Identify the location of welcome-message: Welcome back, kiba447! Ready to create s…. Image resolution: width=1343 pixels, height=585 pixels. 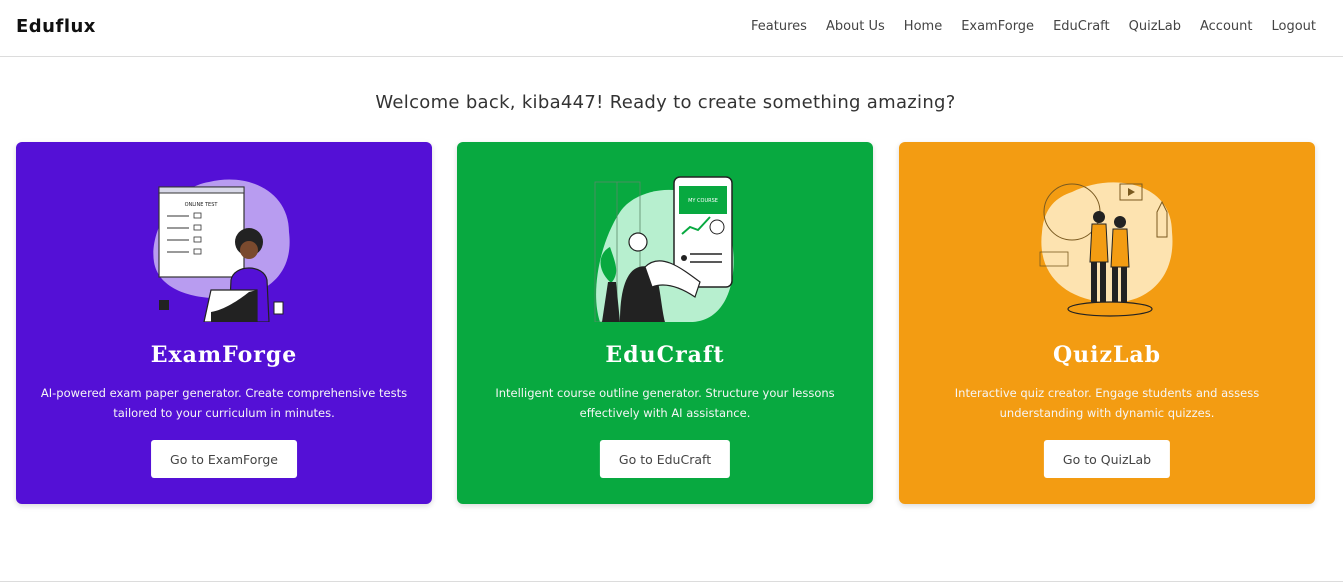
(665, 102).